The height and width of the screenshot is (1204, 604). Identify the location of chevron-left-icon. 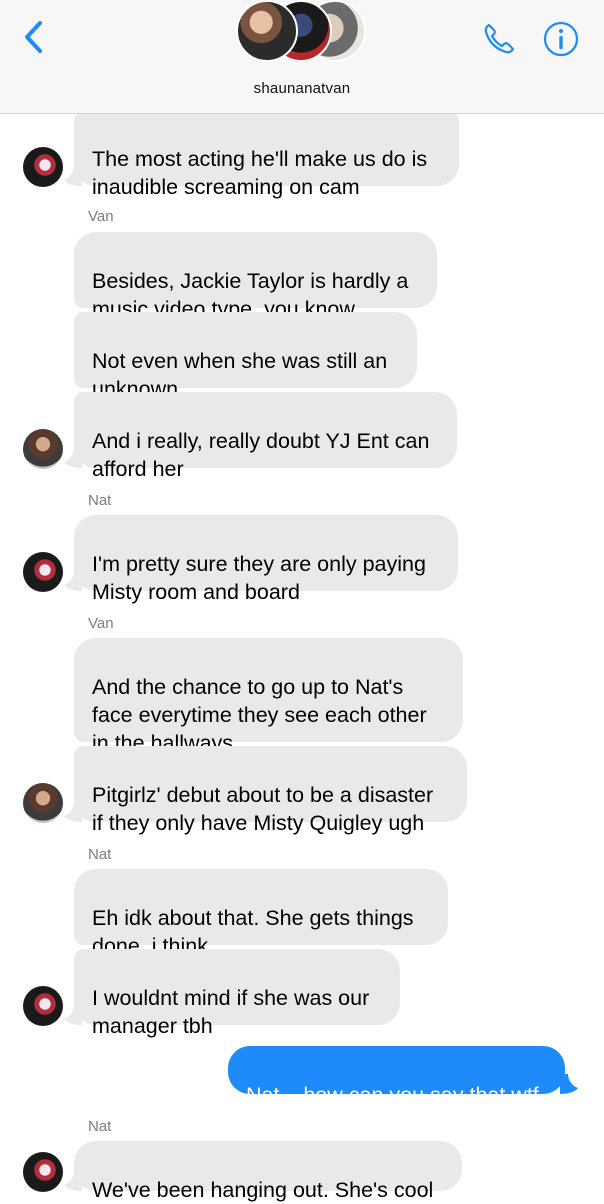
(33, 37).